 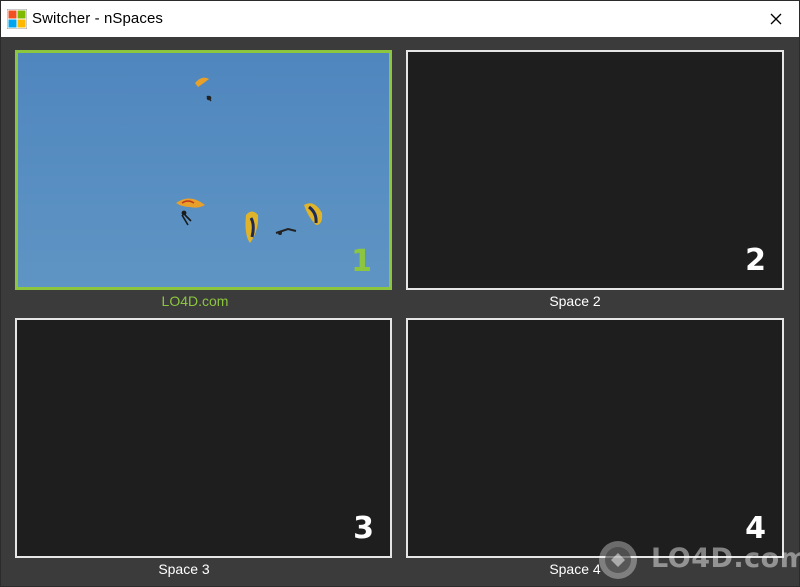 What do you see at coordinates (400, 19) in the screenshot?
I see `title-bar: Switcher - nSpaces` at bounding box center [400, 19].